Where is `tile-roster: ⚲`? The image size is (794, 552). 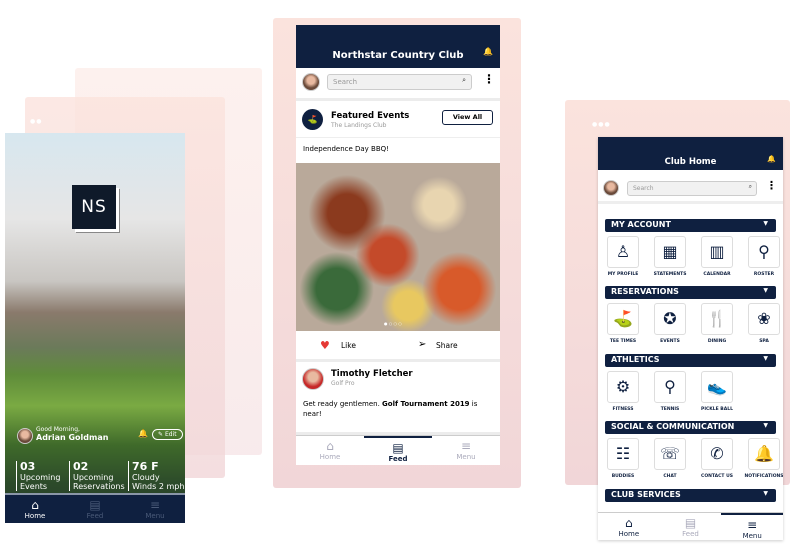 tile-roster: ⚲ is located at coordinates (764, 252).